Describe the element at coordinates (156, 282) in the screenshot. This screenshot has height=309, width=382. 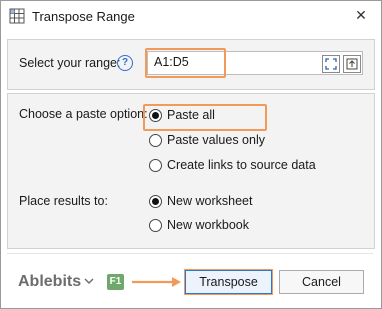
I see `arrow-right-icon` at that location.